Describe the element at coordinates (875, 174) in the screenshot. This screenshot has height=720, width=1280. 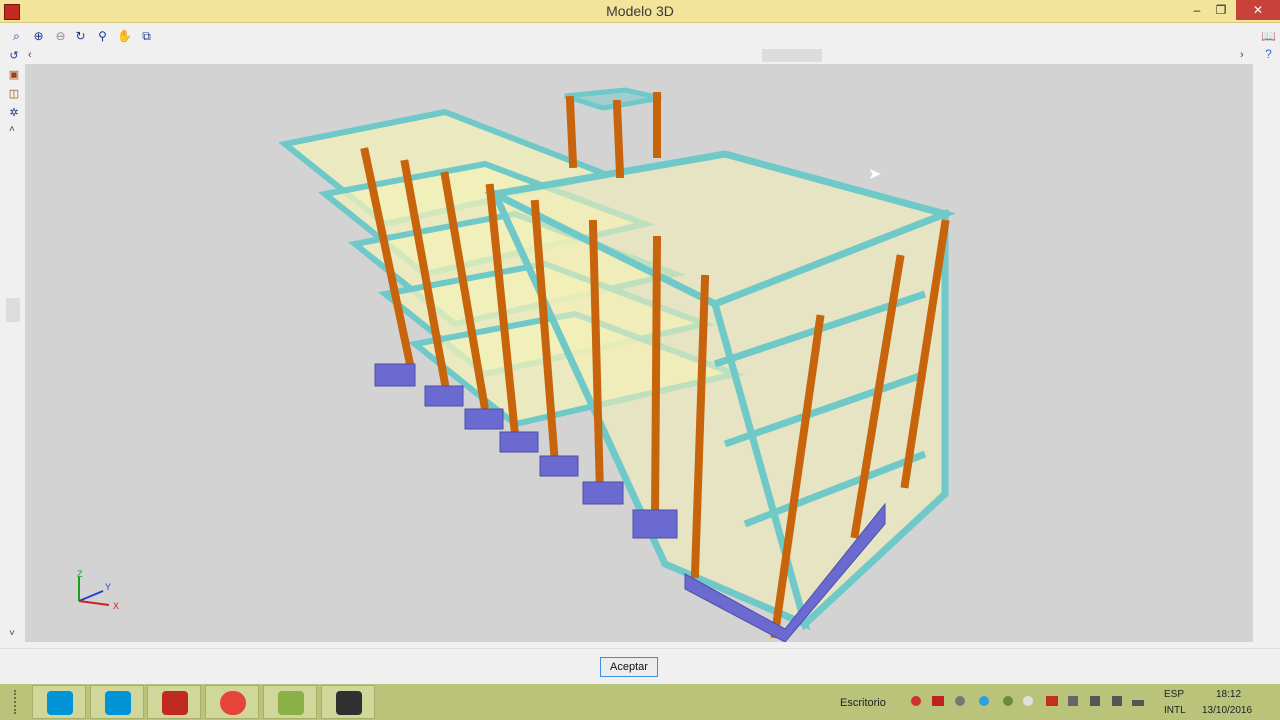
I see `cursor-icon: ➤` at that location.